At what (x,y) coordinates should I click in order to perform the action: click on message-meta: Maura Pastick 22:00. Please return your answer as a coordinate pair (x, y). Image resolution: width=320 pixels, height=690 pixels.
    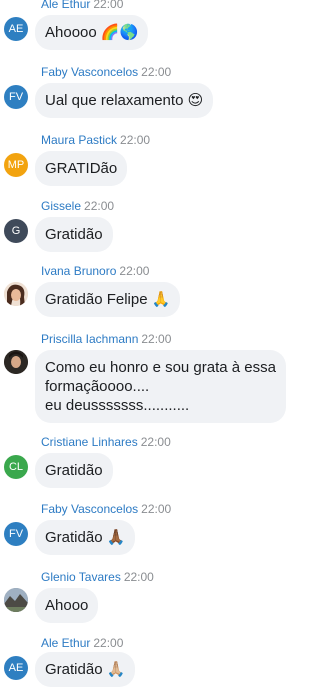
    Looking at the image, I should click on (95, 140).